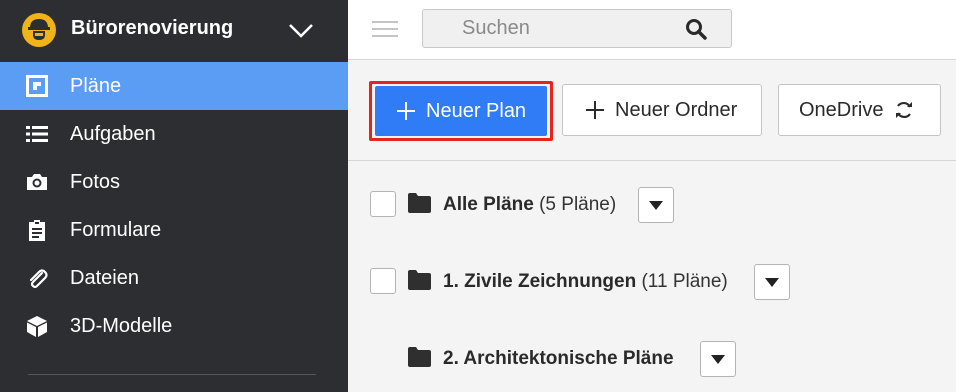 The height and width of the screenshot is (392, 956). I want to click on folder-title: 2. Architektonische Pläne, so click(558, 359).